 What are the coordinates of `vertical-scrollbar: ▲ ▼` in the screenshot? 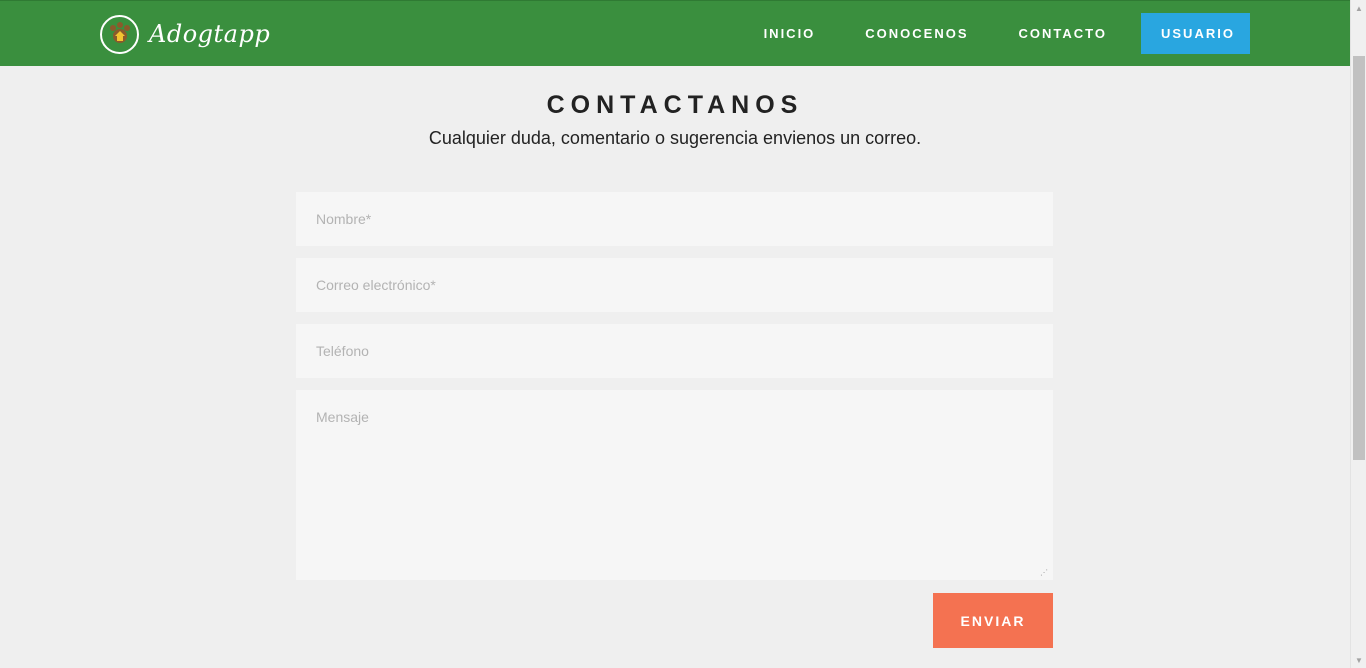 It's located at (1358, 334).